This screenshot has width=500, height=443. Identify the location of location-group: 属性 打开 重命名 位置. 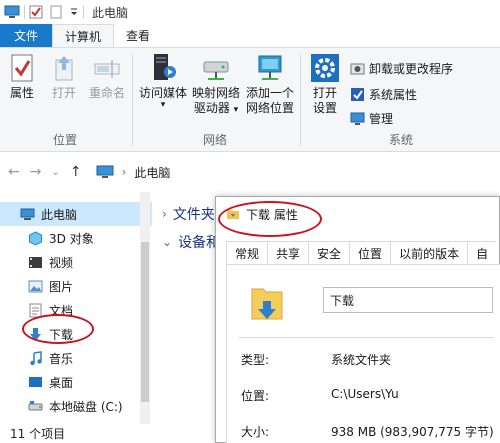
(65, 100).